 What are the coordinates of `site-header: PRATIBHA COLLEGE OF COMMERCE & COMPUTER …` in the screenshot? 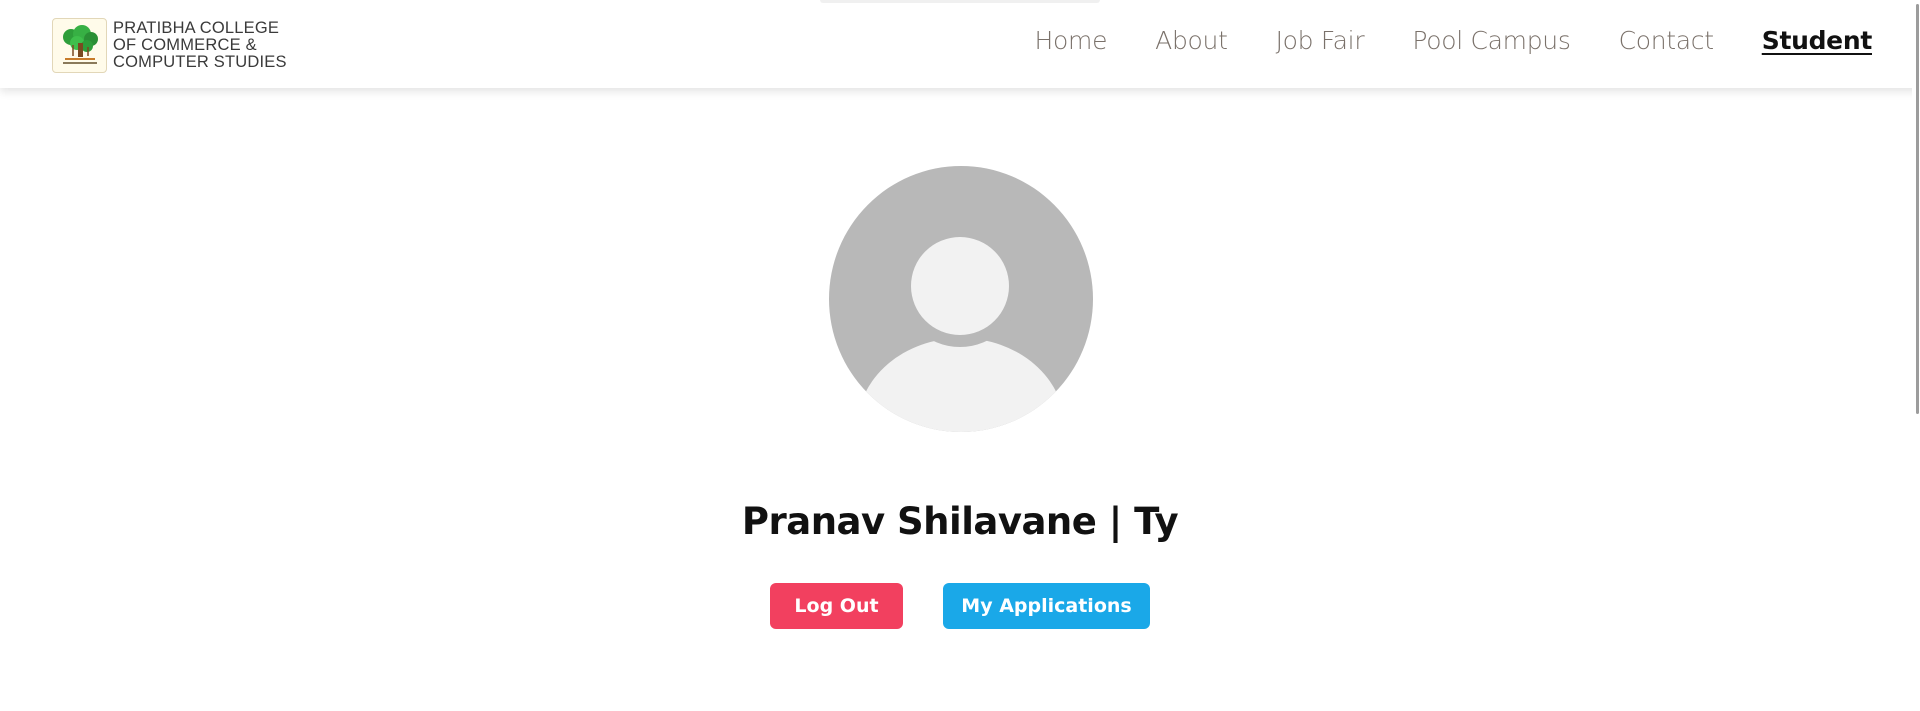 It's located at (960, 44).